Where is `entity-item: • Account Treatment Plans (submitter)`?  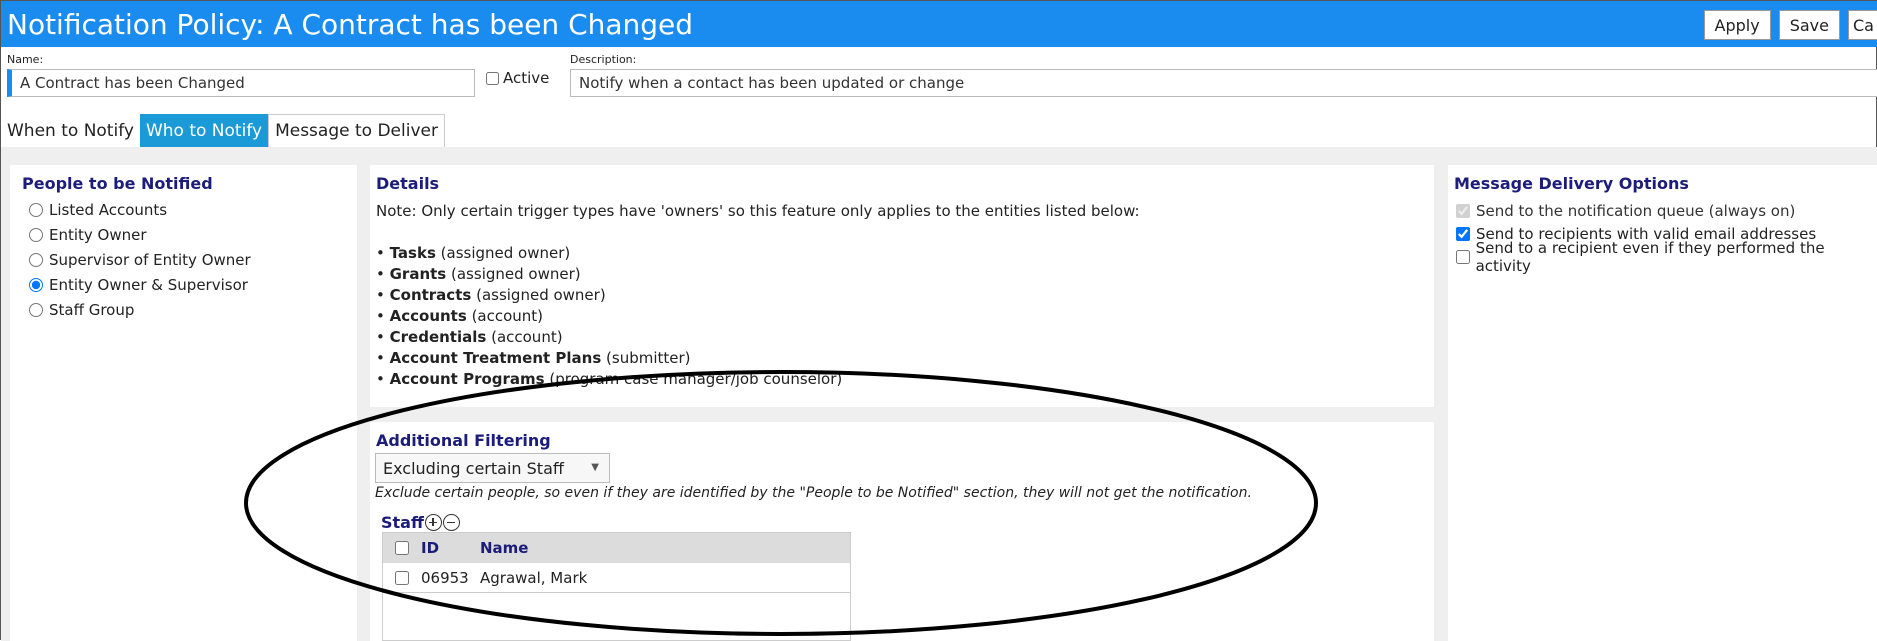
entity-item: • Account Treatment Plans (submitter) is located at coordinates (533, 358).